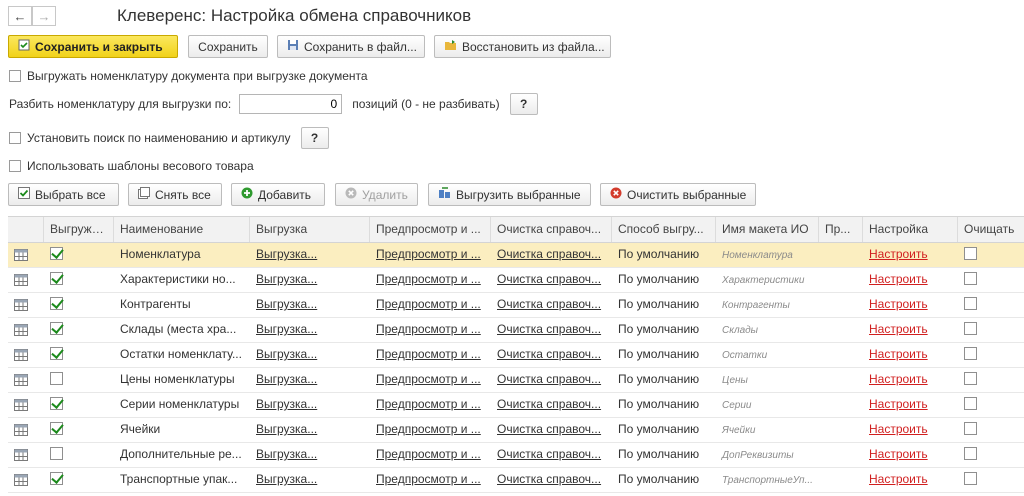 The height and width of the screenshot is (496, 1024). What do you see at coordinates (182, 229) in the screenshot?
I see `column-header-name: Наименование` at bounding box center [182, 229].